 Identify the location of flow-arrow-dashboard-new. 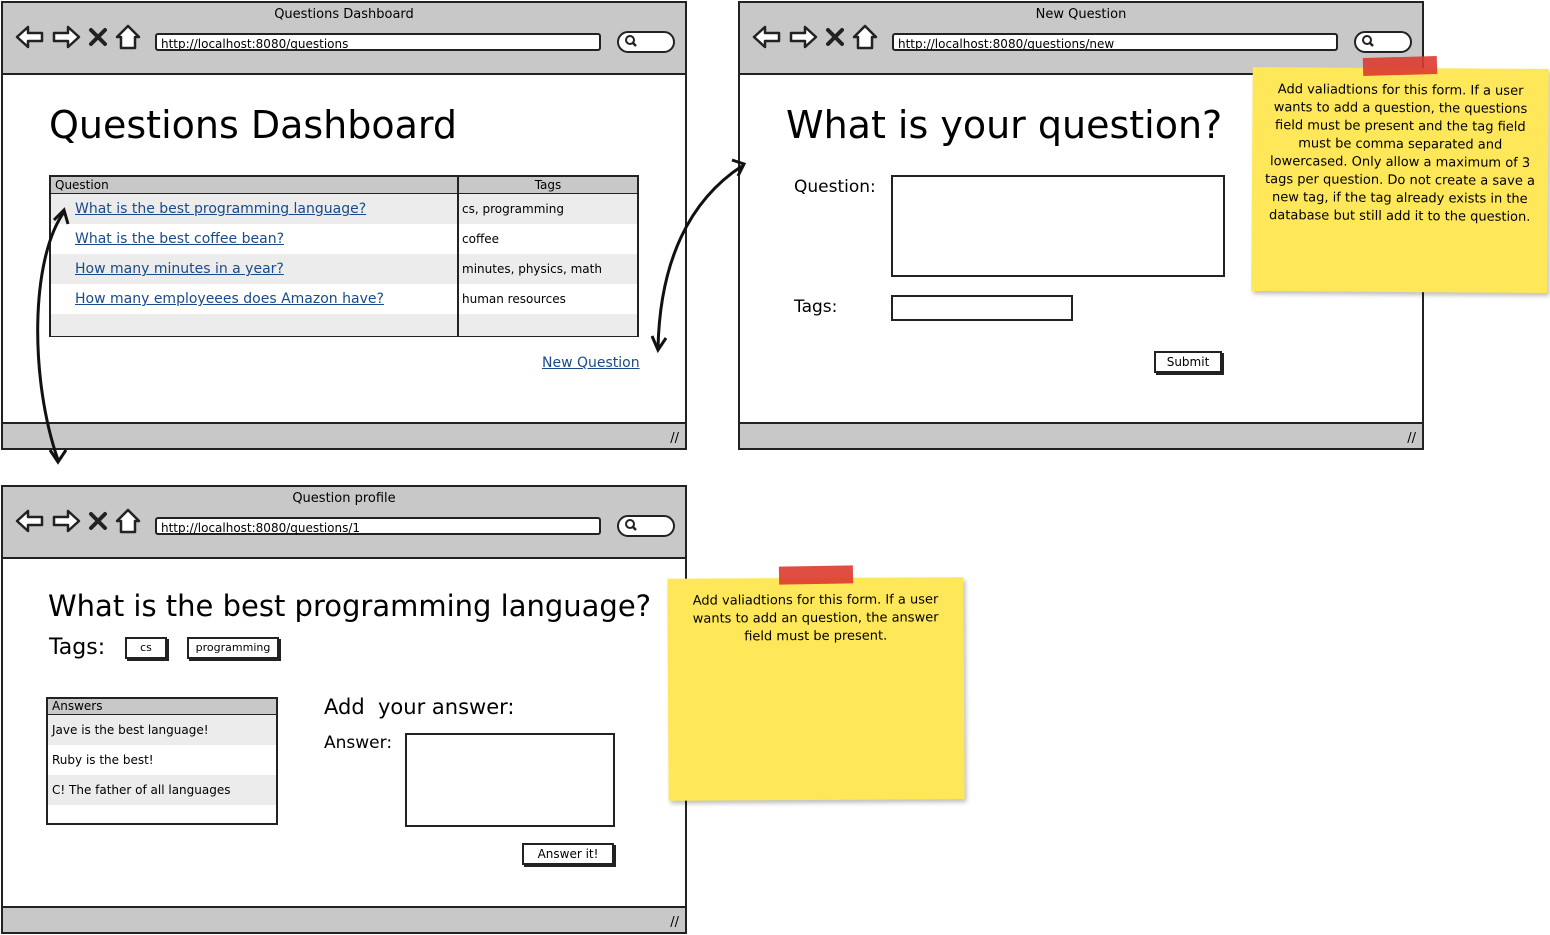
(699, 256).